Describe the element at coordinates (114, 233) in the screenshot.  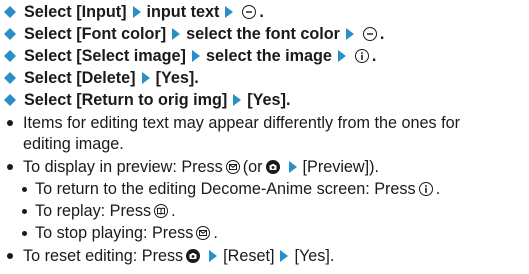
I see `note-text: To stop playing: Press` at that location.